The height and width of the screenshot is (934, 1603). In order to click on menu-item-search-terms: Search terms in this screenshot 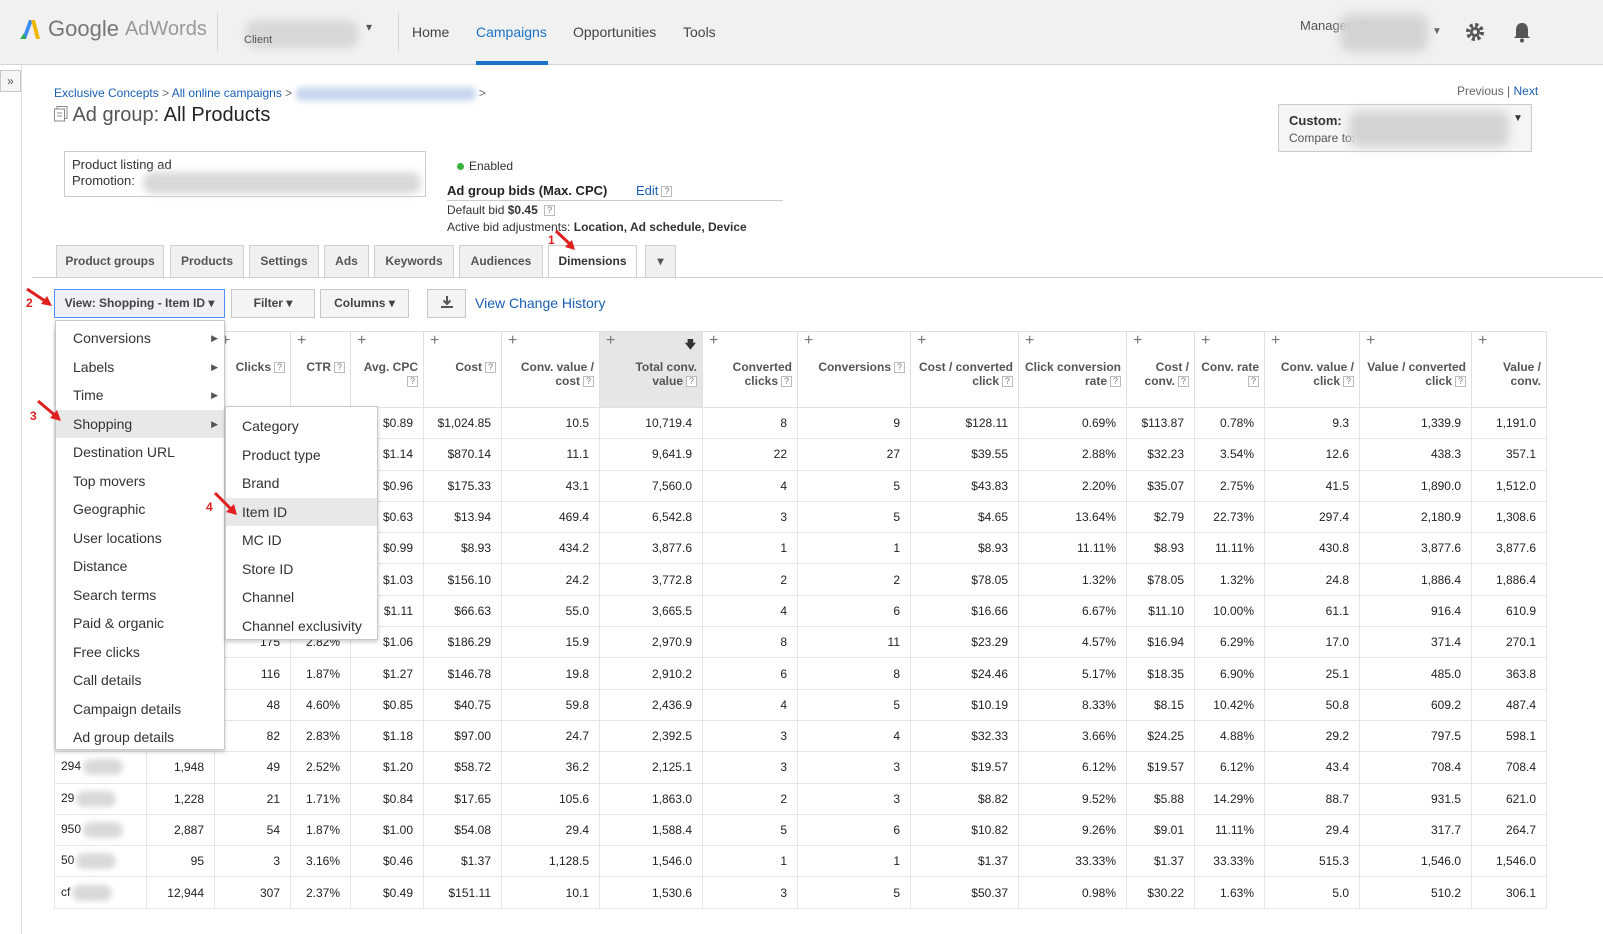, I will do `click(140, 595)`.